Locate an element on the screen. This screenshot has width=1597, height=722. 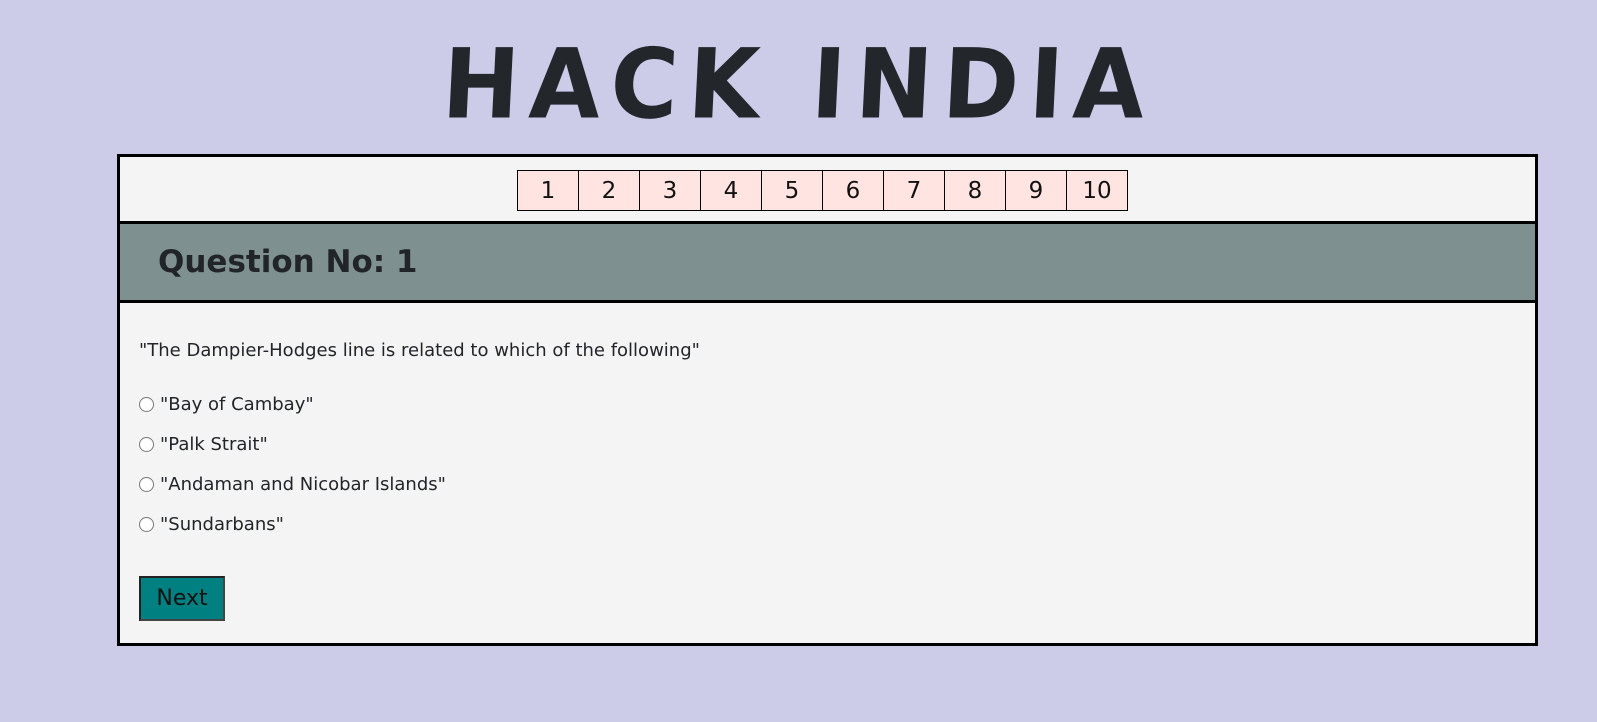
answer-option-4: "Sundarbans" is located at coordinates (291, 524).